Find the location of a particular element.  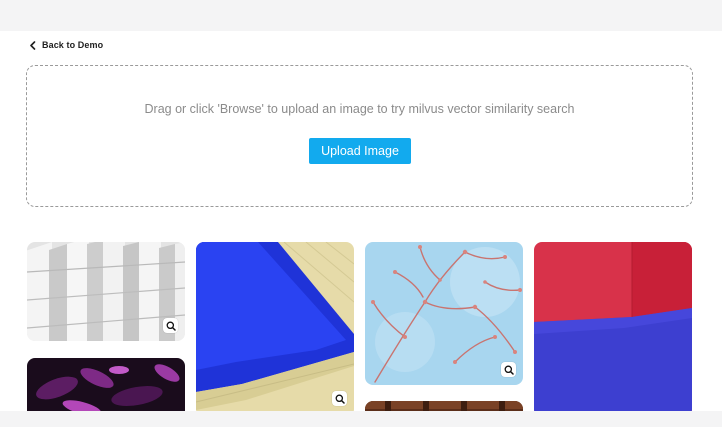

pink-plant-image is located at coordinates (106, 384).